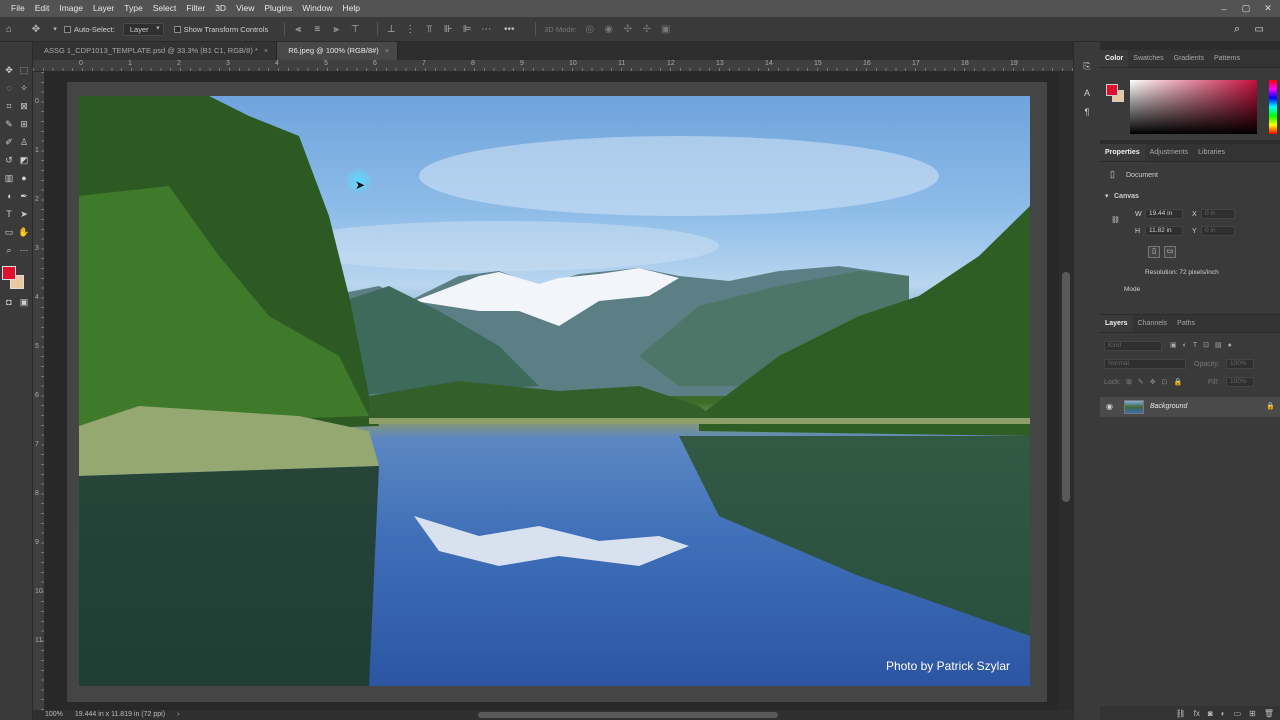 This screenshot has height=720, width=1280. I want to click on portrait-orientation-icon: ▯, so click(1154, 252).